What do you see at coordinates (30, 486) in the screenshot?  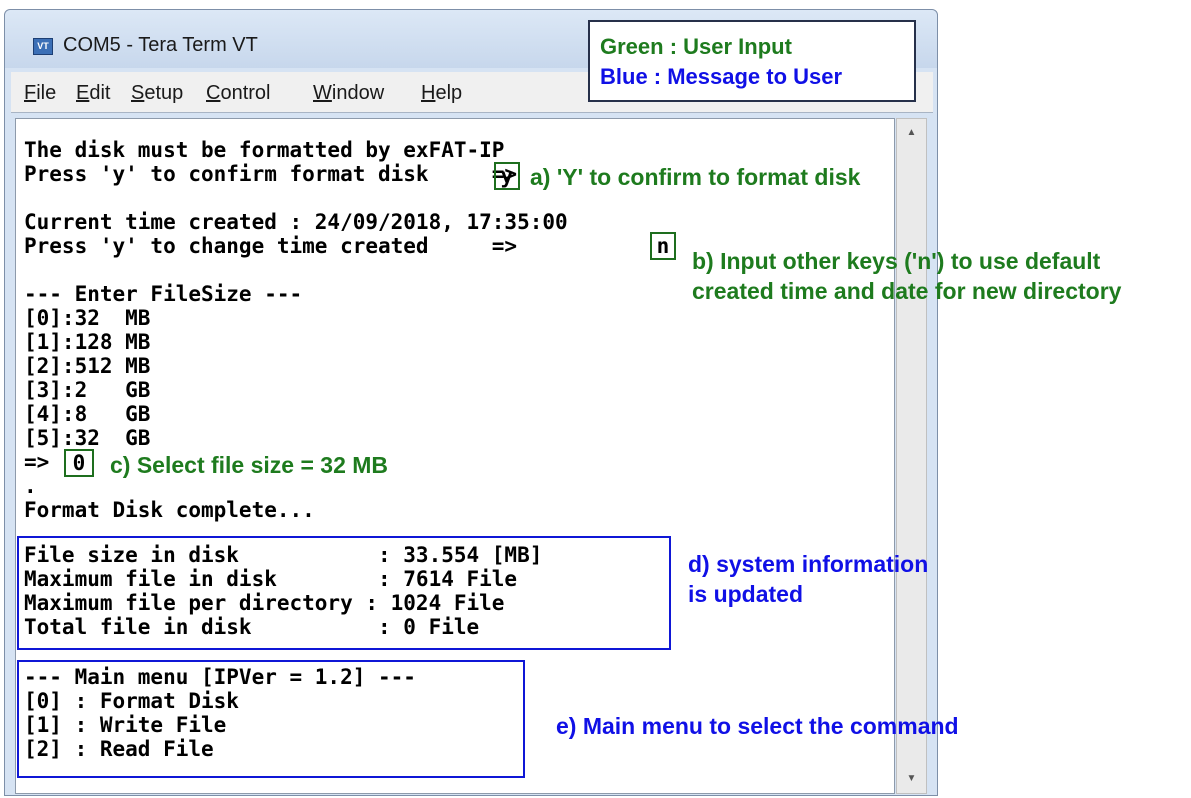 I see `terminal-line: .` at bounding box center [30, 486].